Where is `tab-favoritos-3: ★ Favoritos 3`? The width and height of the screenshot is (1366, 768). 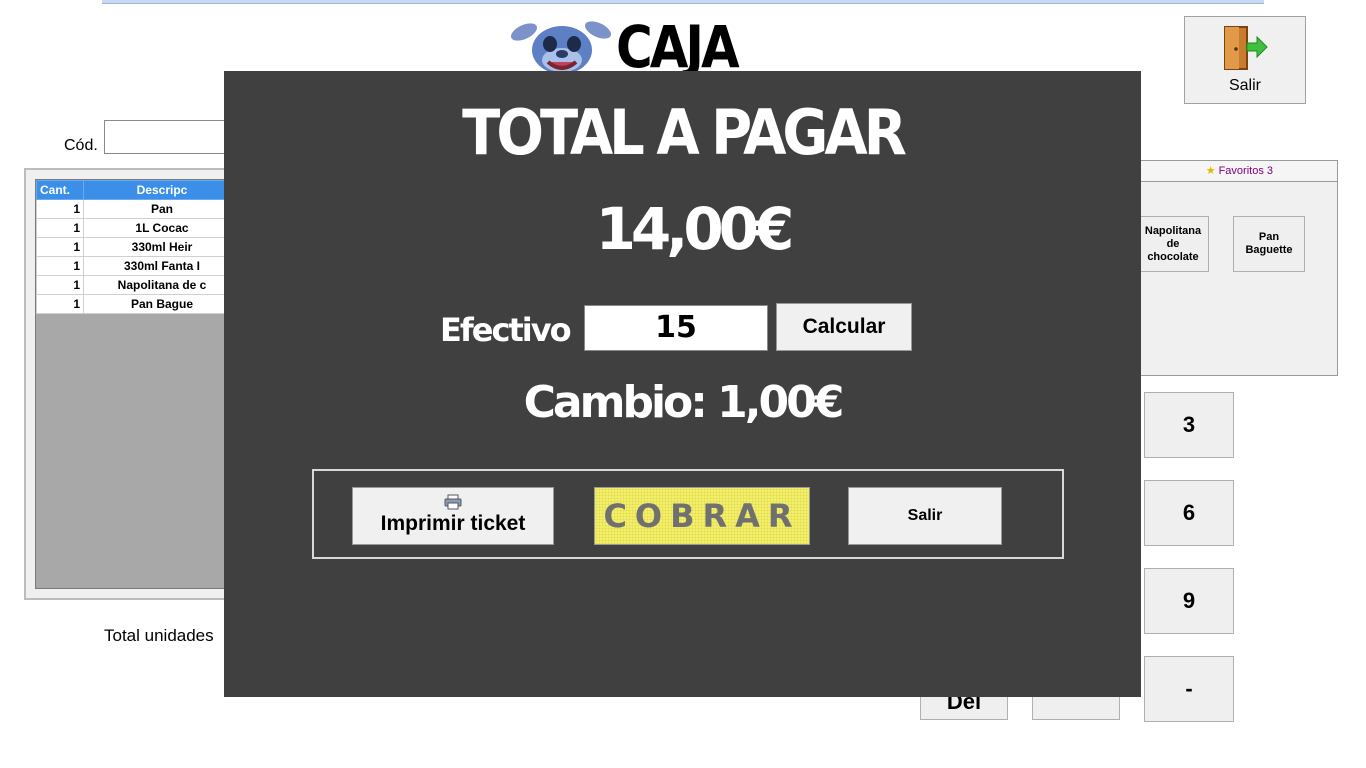
tab-favoritos-3: ★ Favoritos 3 is located at coordinates (1238, 171).